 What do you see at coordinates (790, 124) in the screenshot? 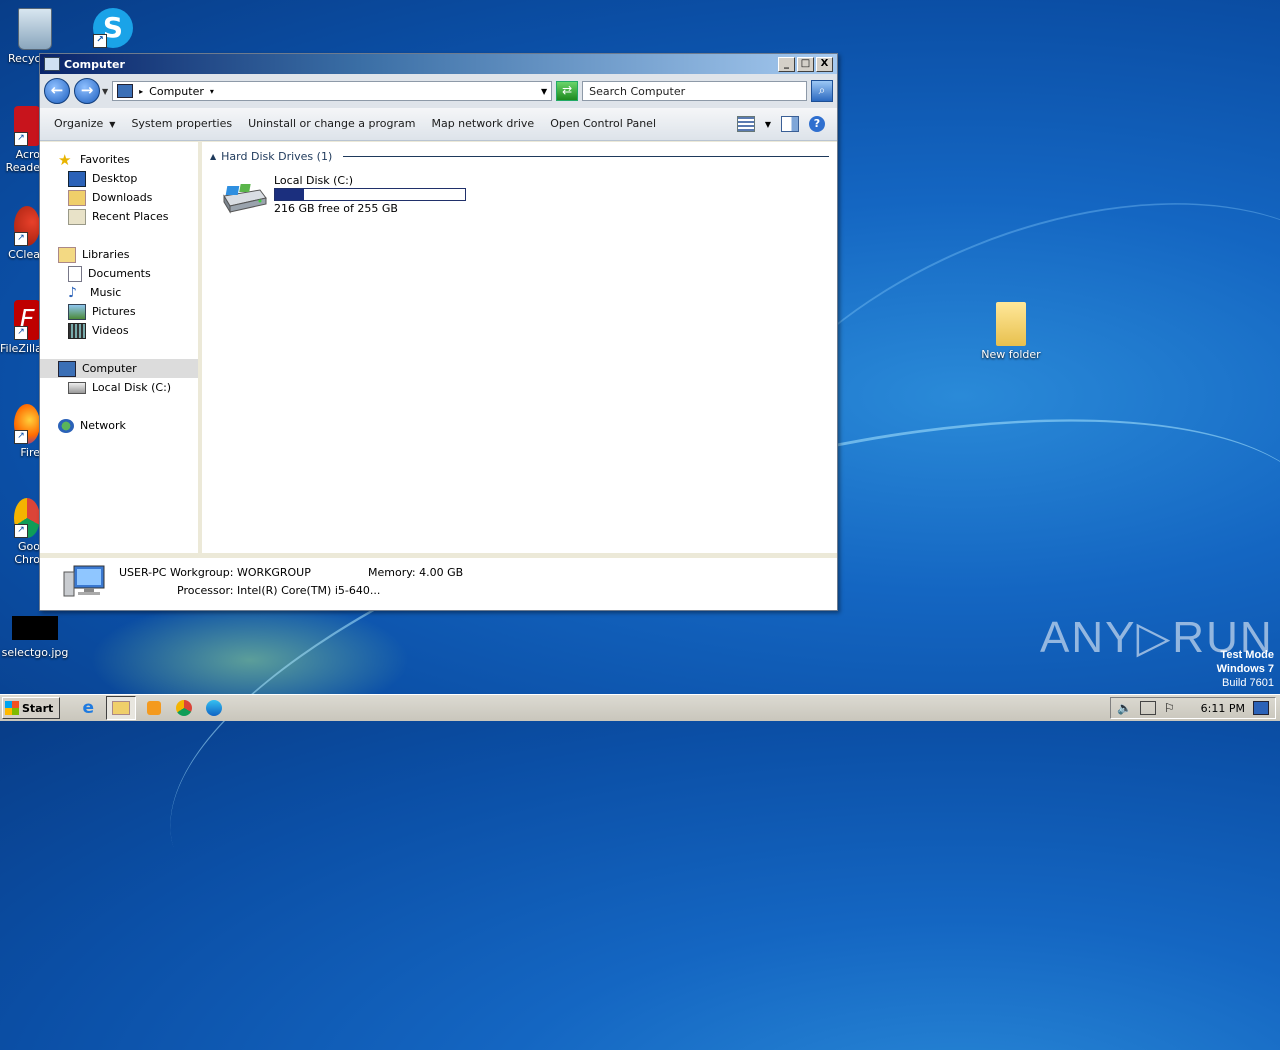
I see `preview-pane-icon` at bounding box center [790, 124].